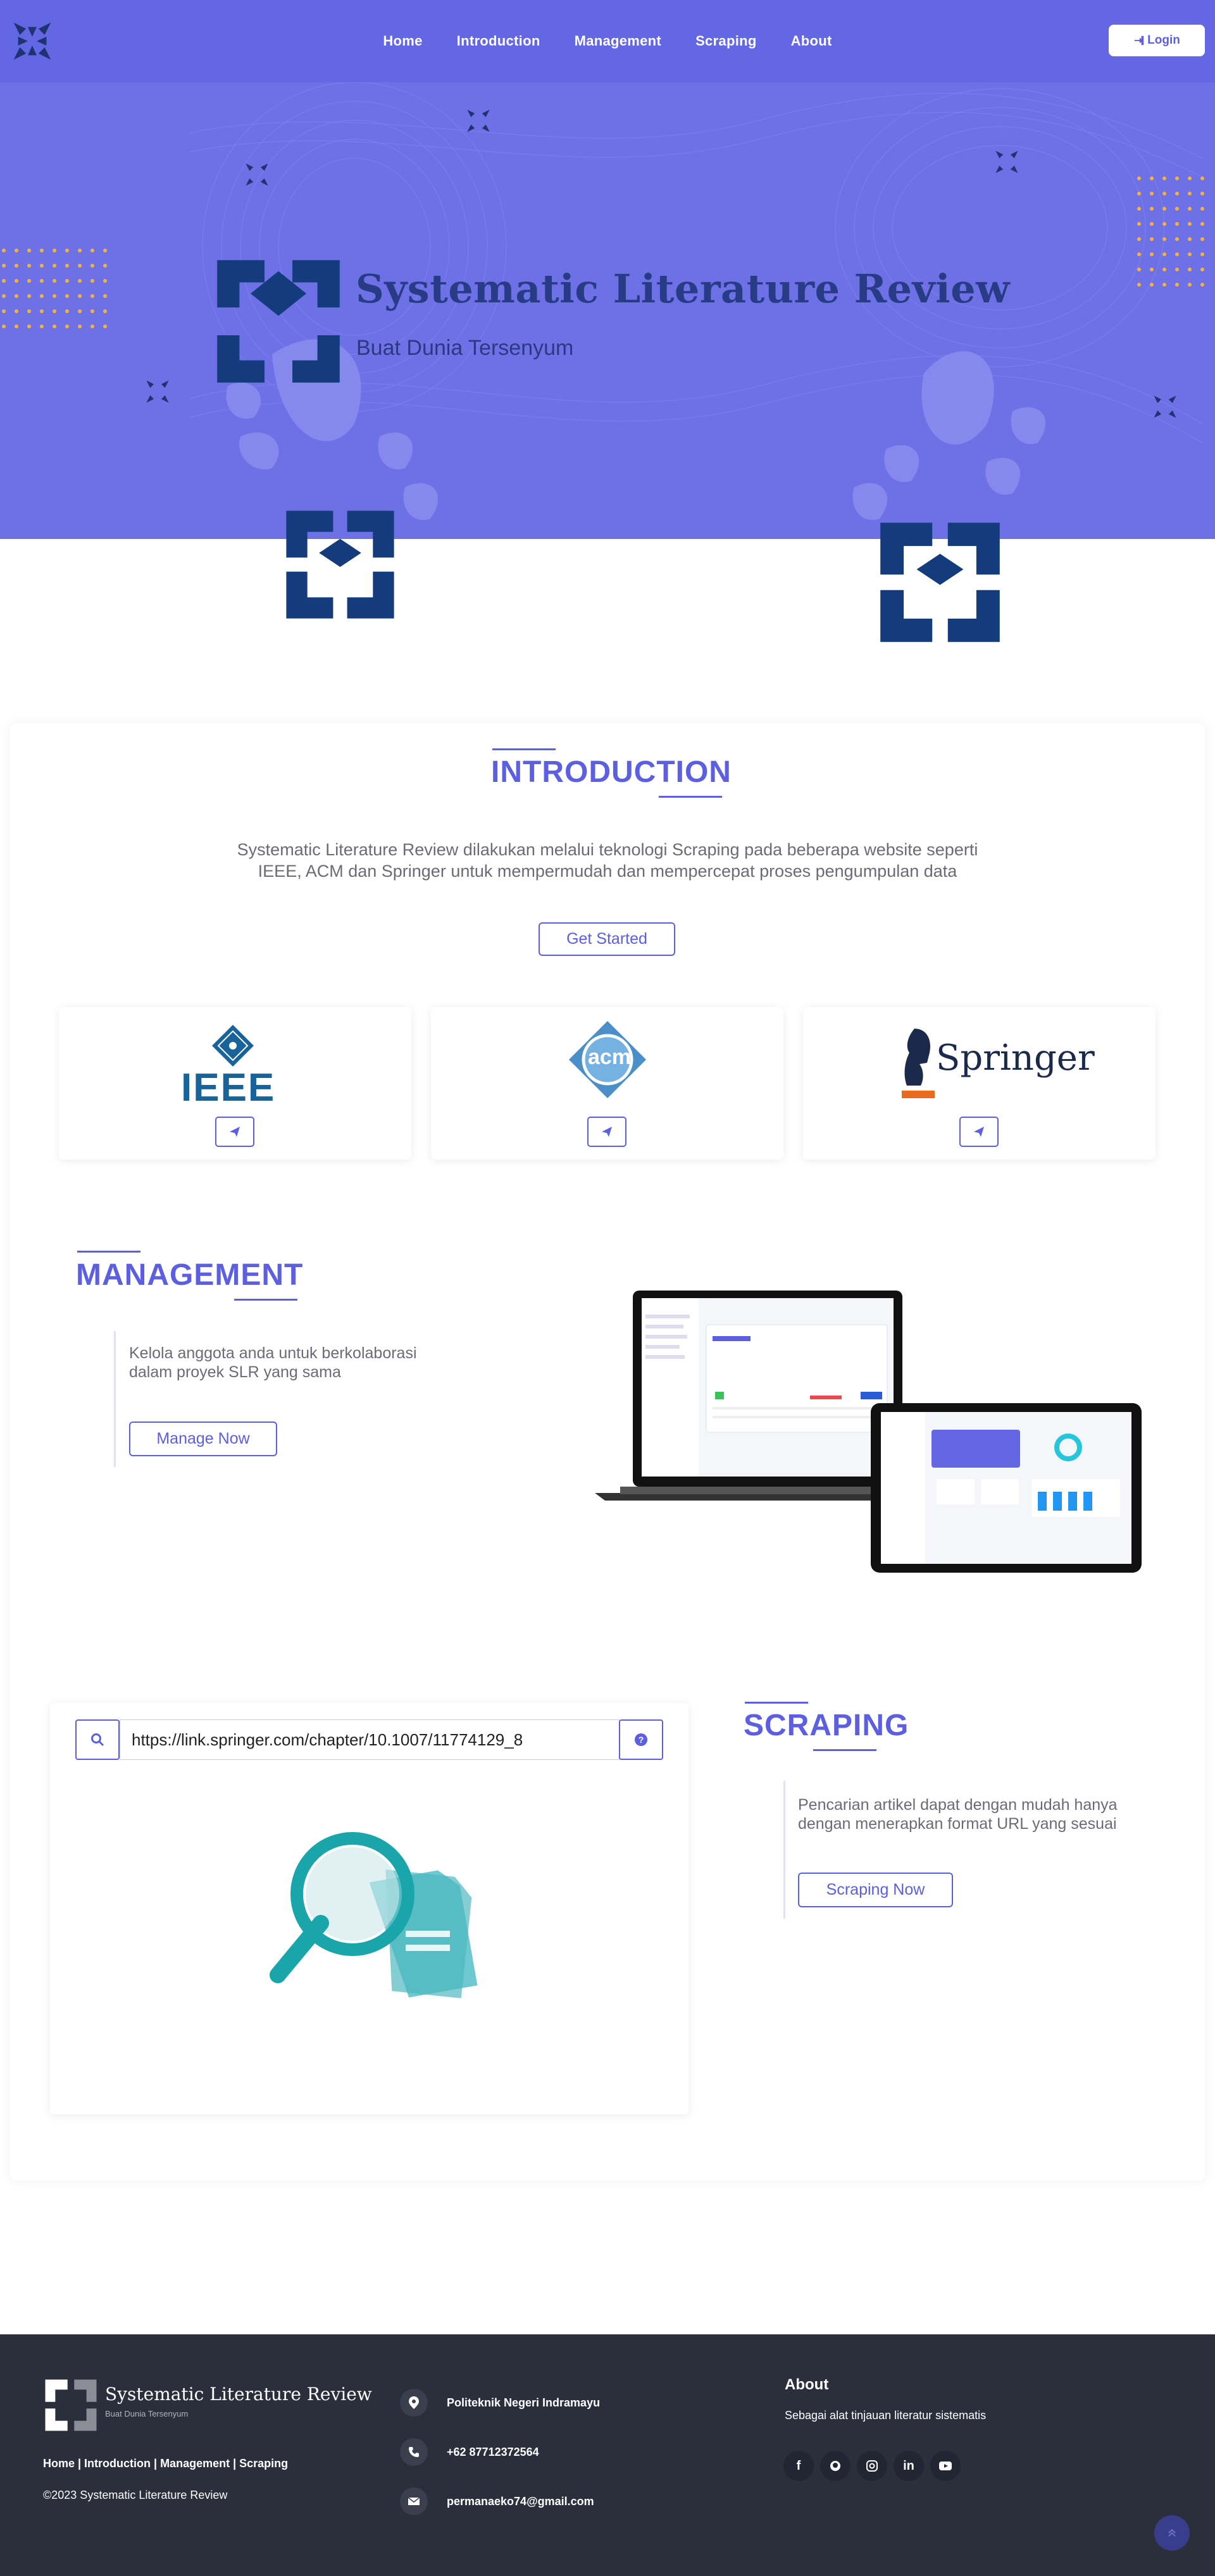 The height and width of the screenshot is (2576, 1215). What do you see at coordinates (520, 2501) in the screenshot?
I see `footer-email: permanaeko74@gmail.com` at bounding box center [520, 2501].